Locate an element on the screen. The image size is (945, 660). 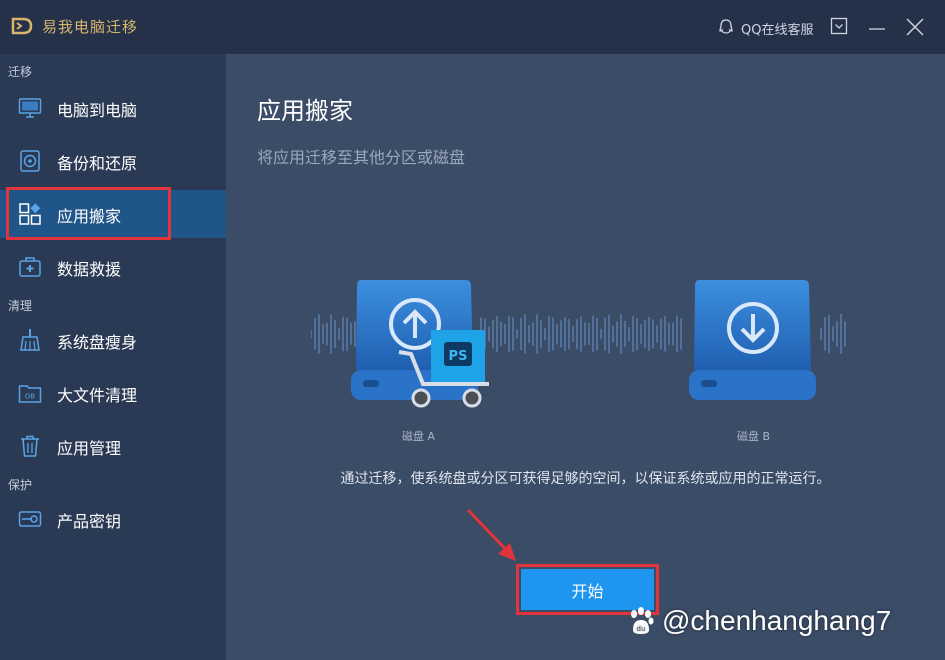
disk-b-icon is located at coordinates (752, 340).